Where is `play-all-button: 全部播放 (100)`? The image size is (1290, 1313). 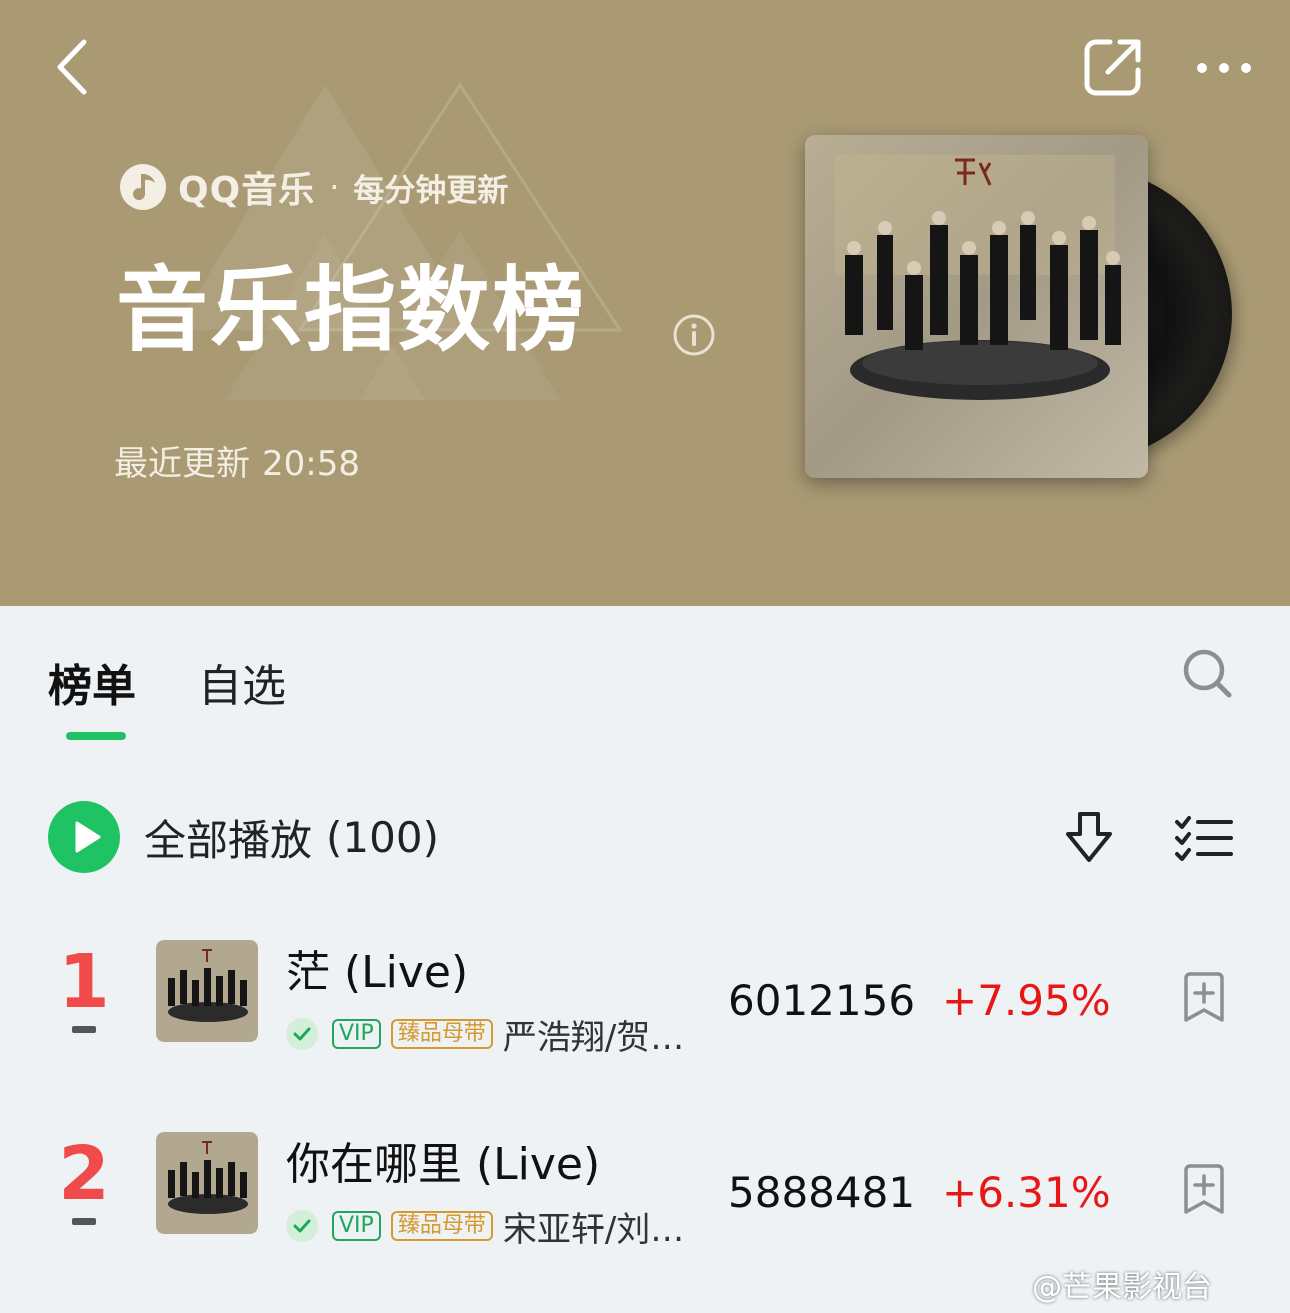 play-all-button: 全部播放 (100) is located at coordinates (243, 837).